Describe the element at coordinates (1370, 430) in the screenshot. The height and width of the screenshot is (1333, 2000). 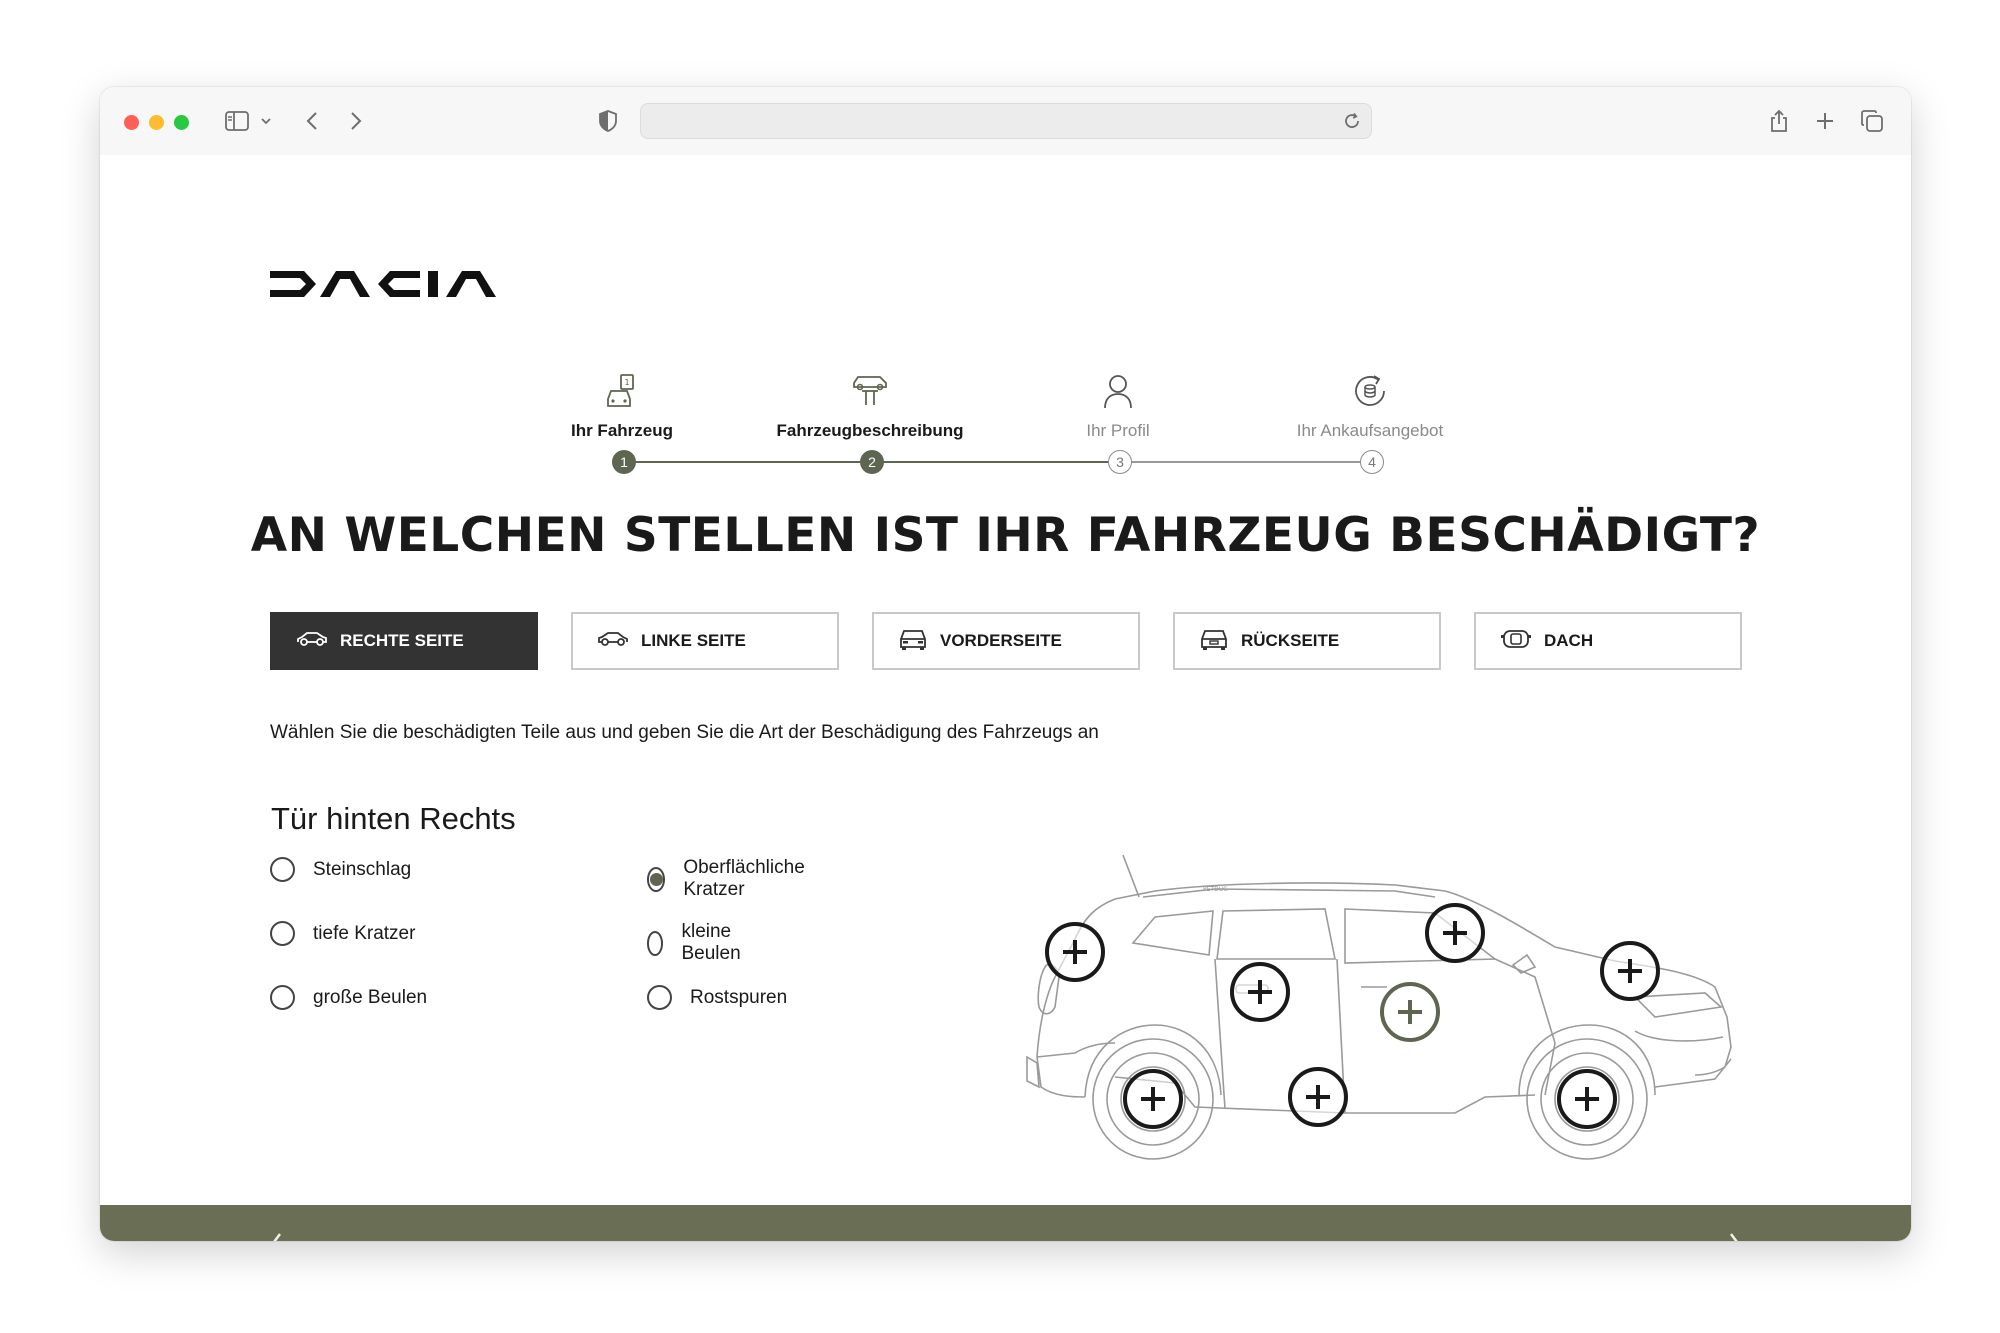
I see `step-label: Ihr Ankaufsangebot` at that location.